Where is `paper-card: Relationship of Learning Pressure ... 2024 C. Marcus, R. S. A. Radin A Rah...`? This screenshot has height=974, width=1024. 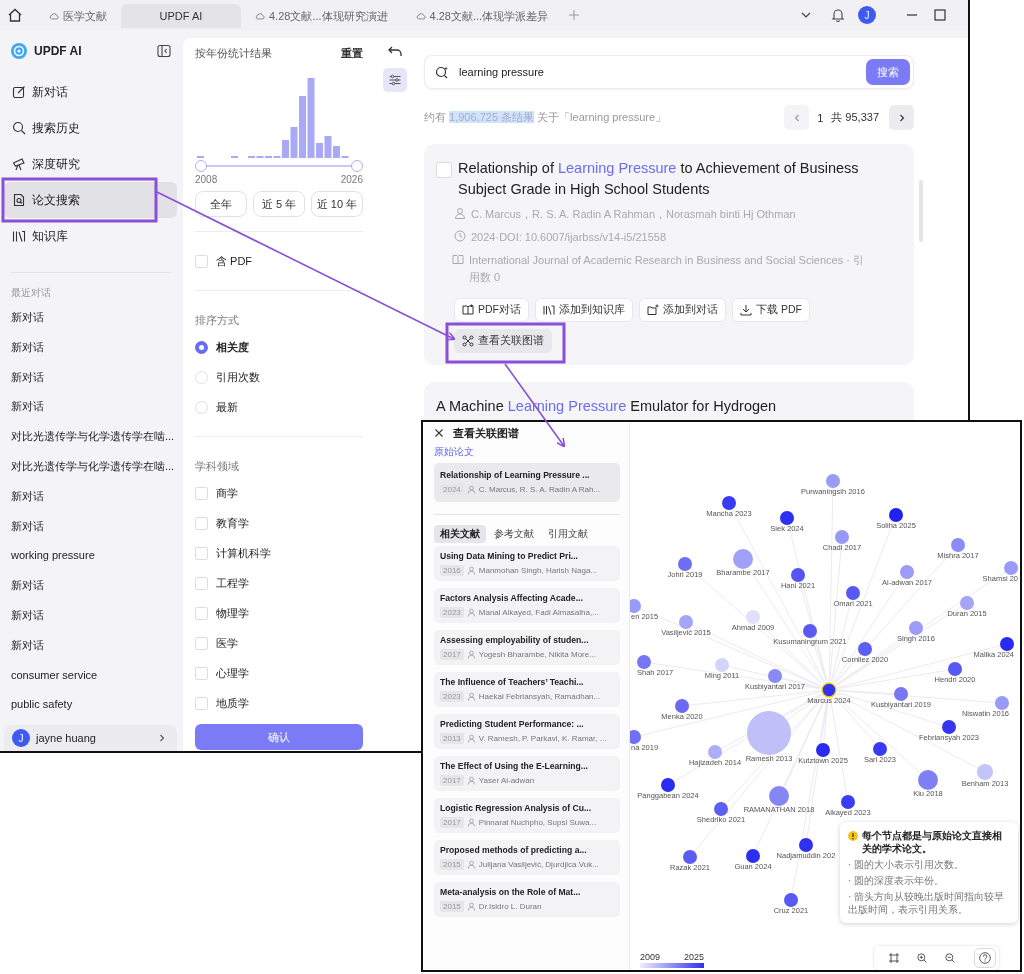 paper-card: Relationship of Learning Pressure ... 2024 C. Marcus, R. S. A. Radin A Rah... is located at coordinates (527, 482).